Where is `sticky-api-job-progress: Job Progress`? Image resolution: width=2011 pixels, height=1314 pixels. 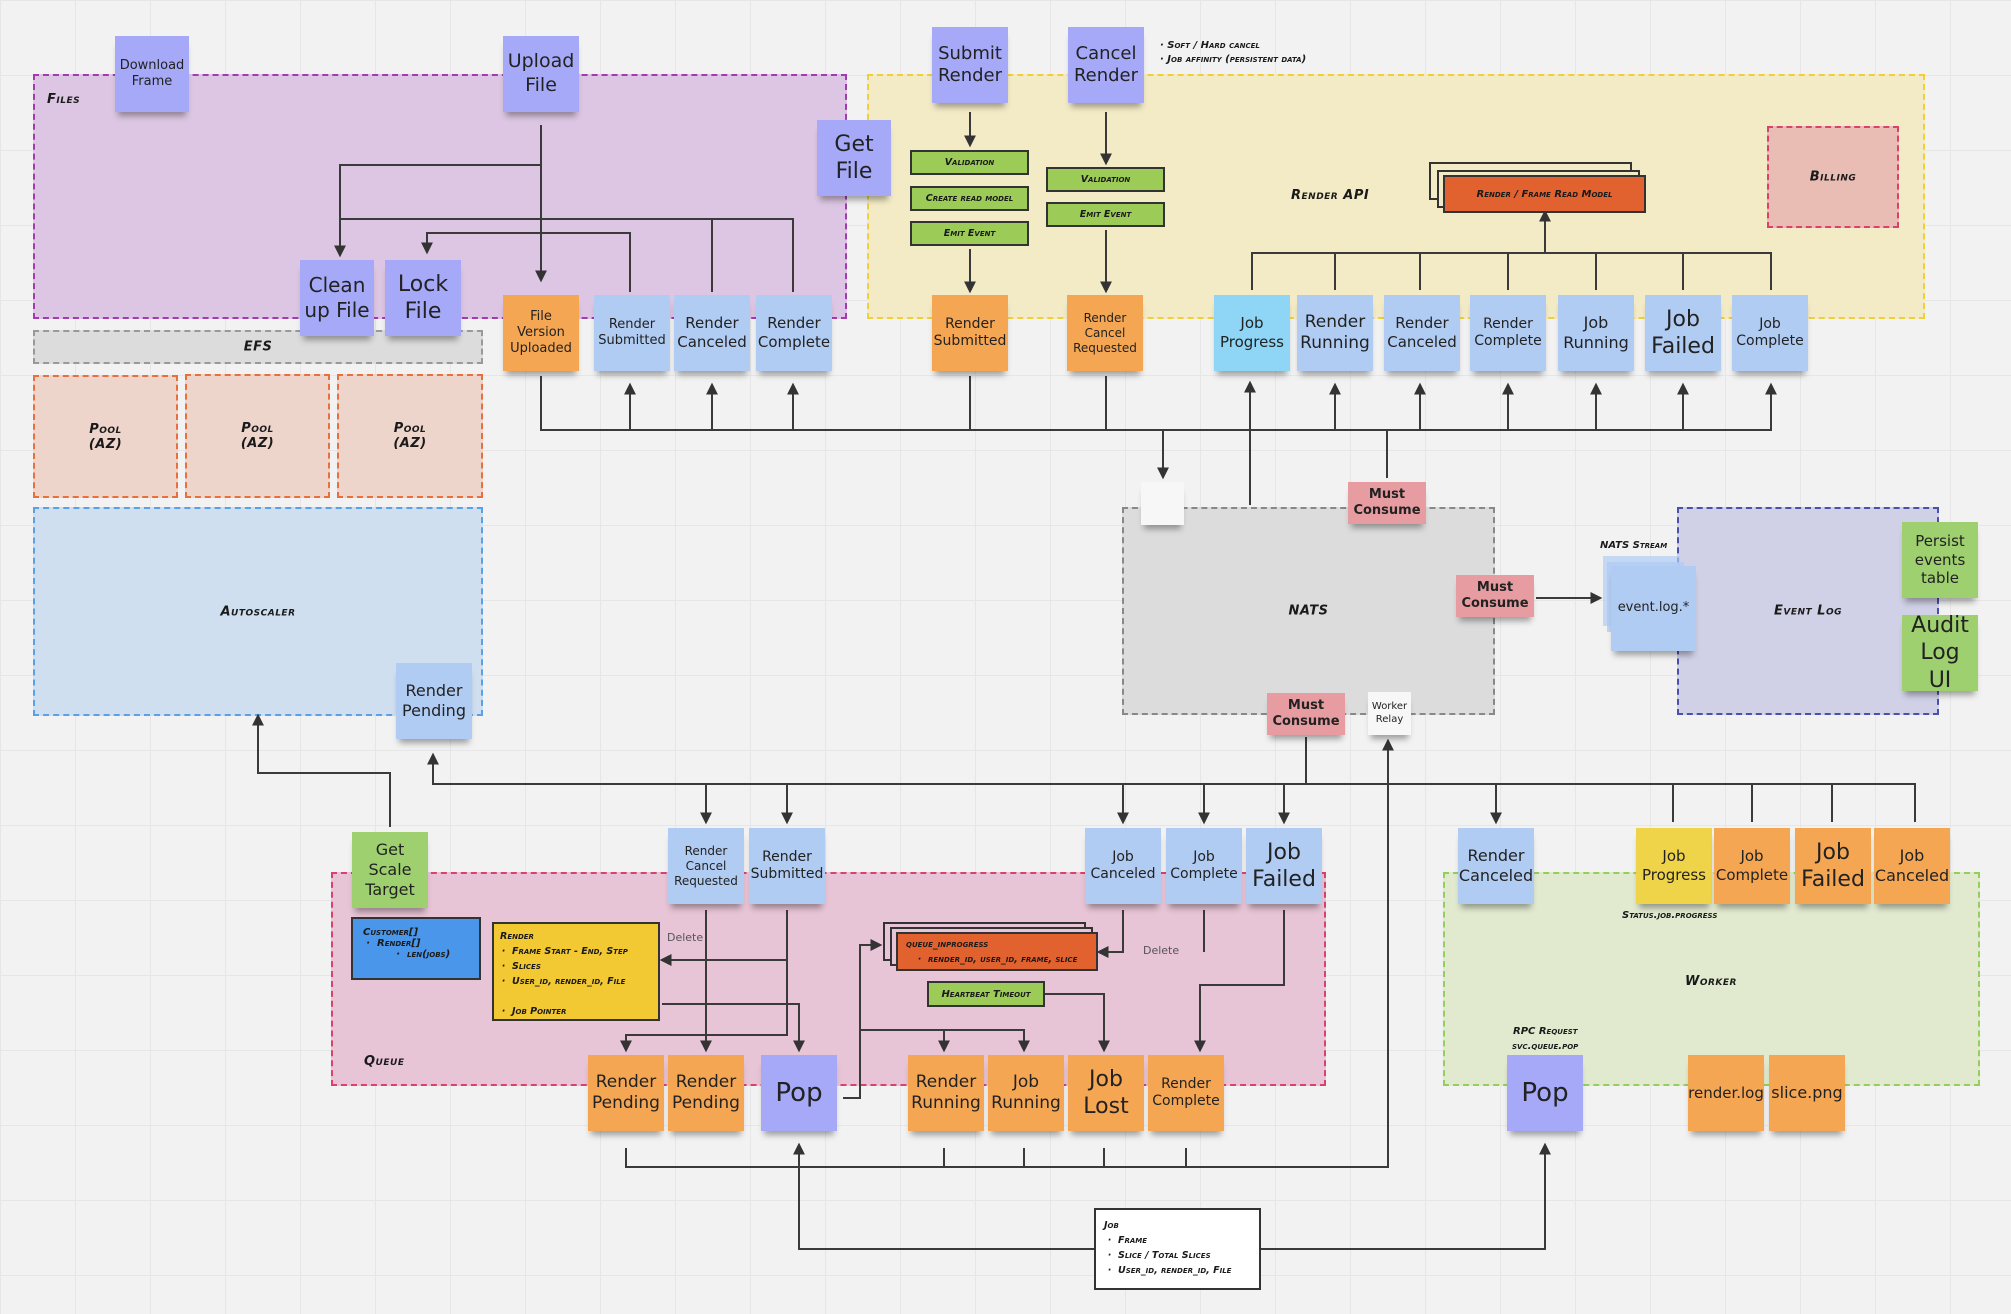
sticky-api-job-progress: Job Progress is located at coordinates (1252, 333).